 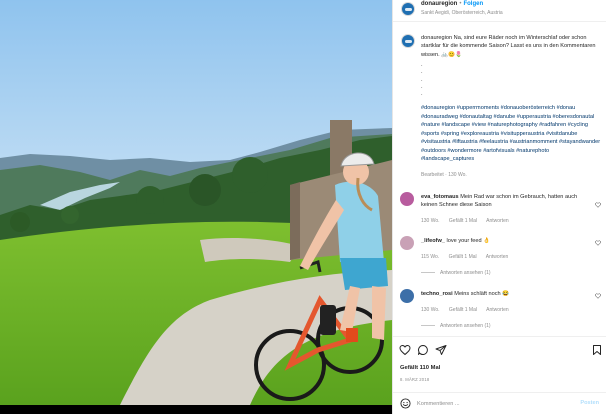 I want to click on header-user-line: donauregion • Folgen, so click(x=452, y=4).